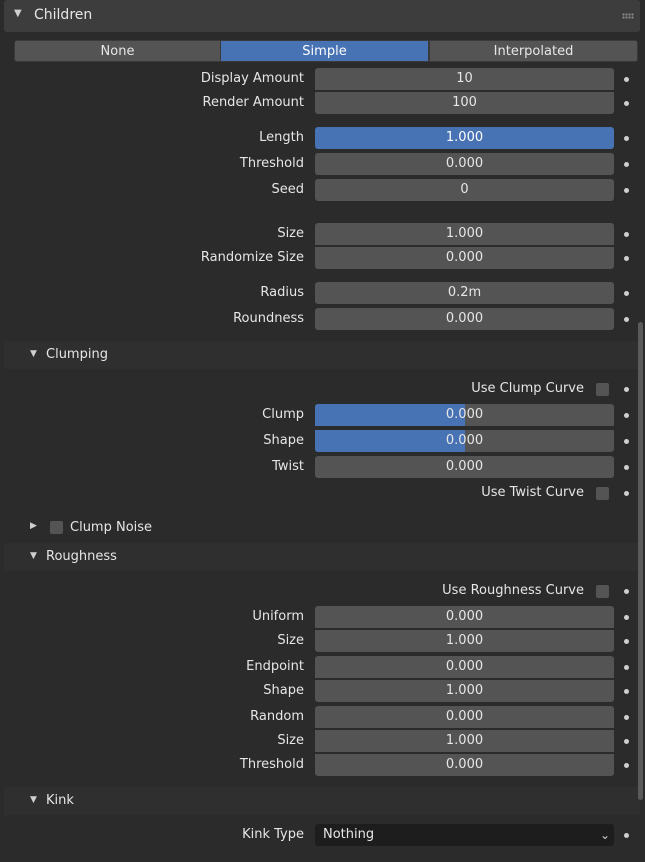 The image size is (645, 862). Describe the element at coordinates (81, 556) in the screenshot. I see `roughness-title: Roughness` at that location.